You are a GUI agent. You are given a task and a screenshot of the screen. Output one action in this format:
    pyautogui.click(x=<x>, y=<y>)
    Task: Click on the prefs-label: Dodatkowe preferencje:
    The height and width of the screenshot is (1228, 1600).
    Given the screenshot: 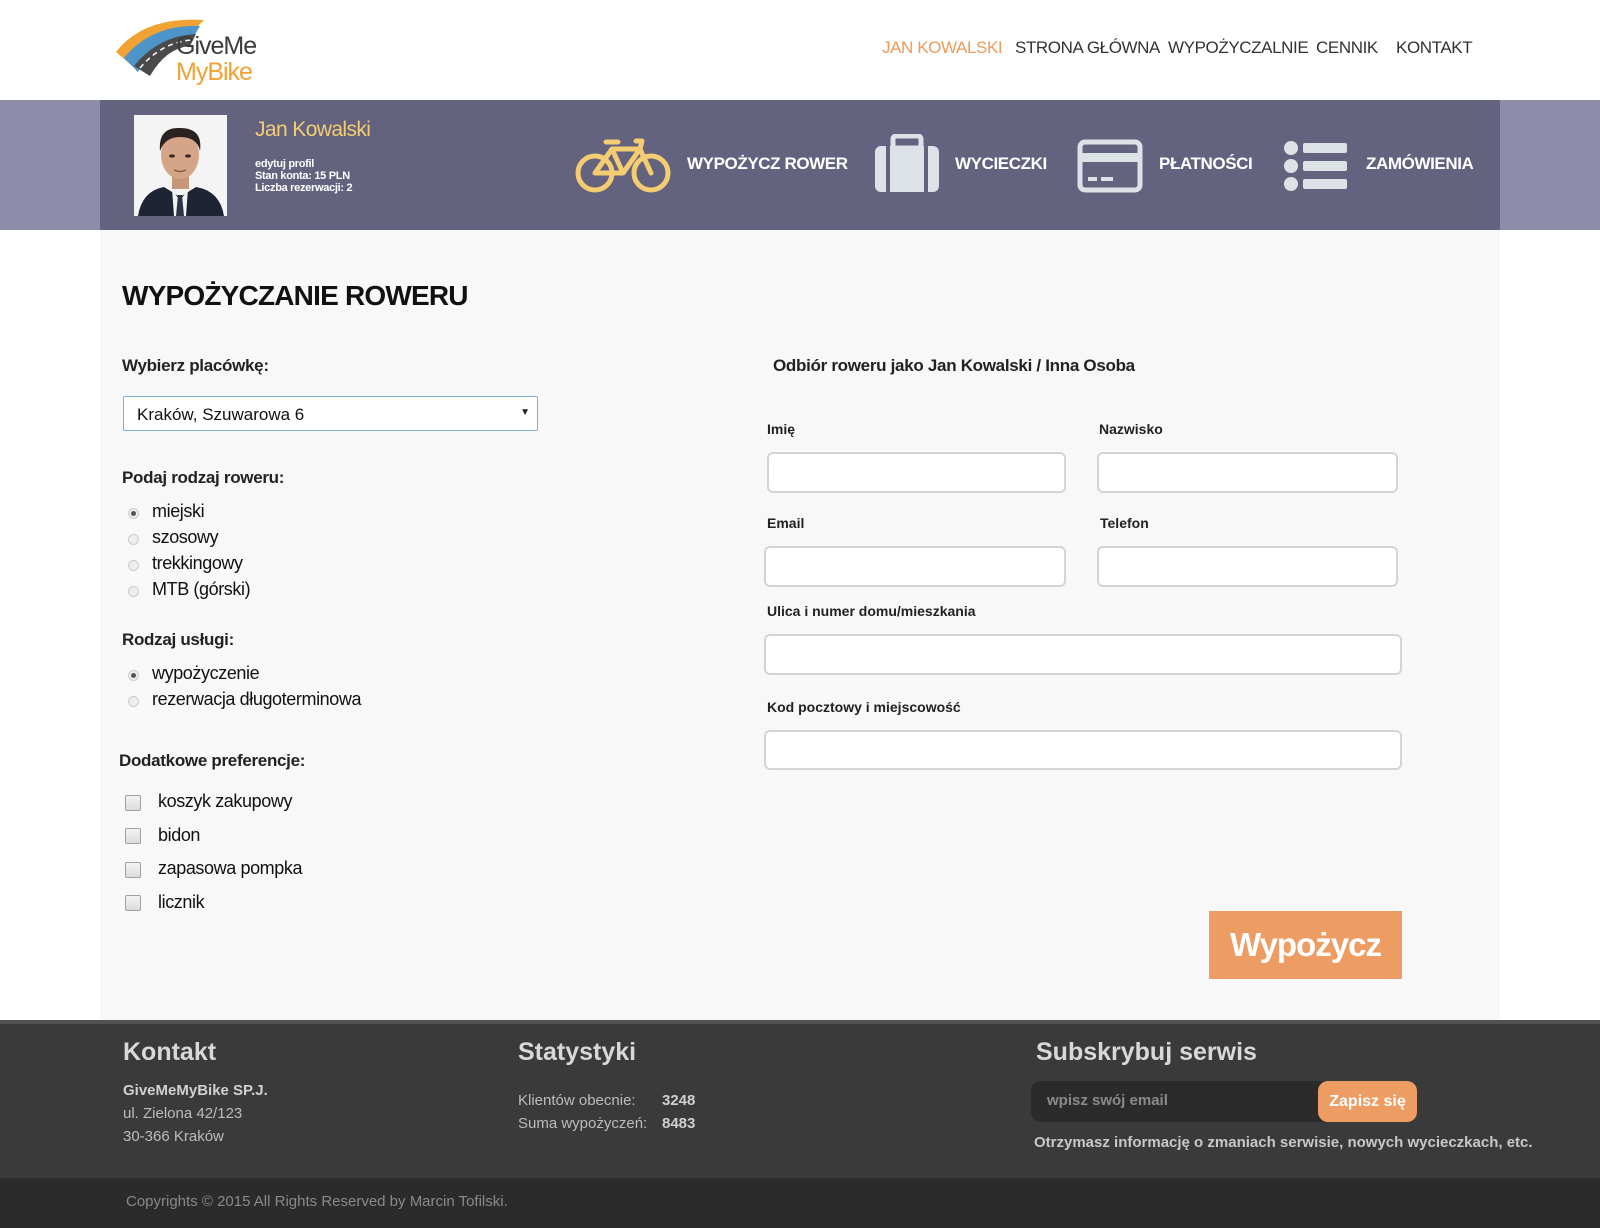 What is the action you would take?
    pyautogui.click(x=212, y=760)
    